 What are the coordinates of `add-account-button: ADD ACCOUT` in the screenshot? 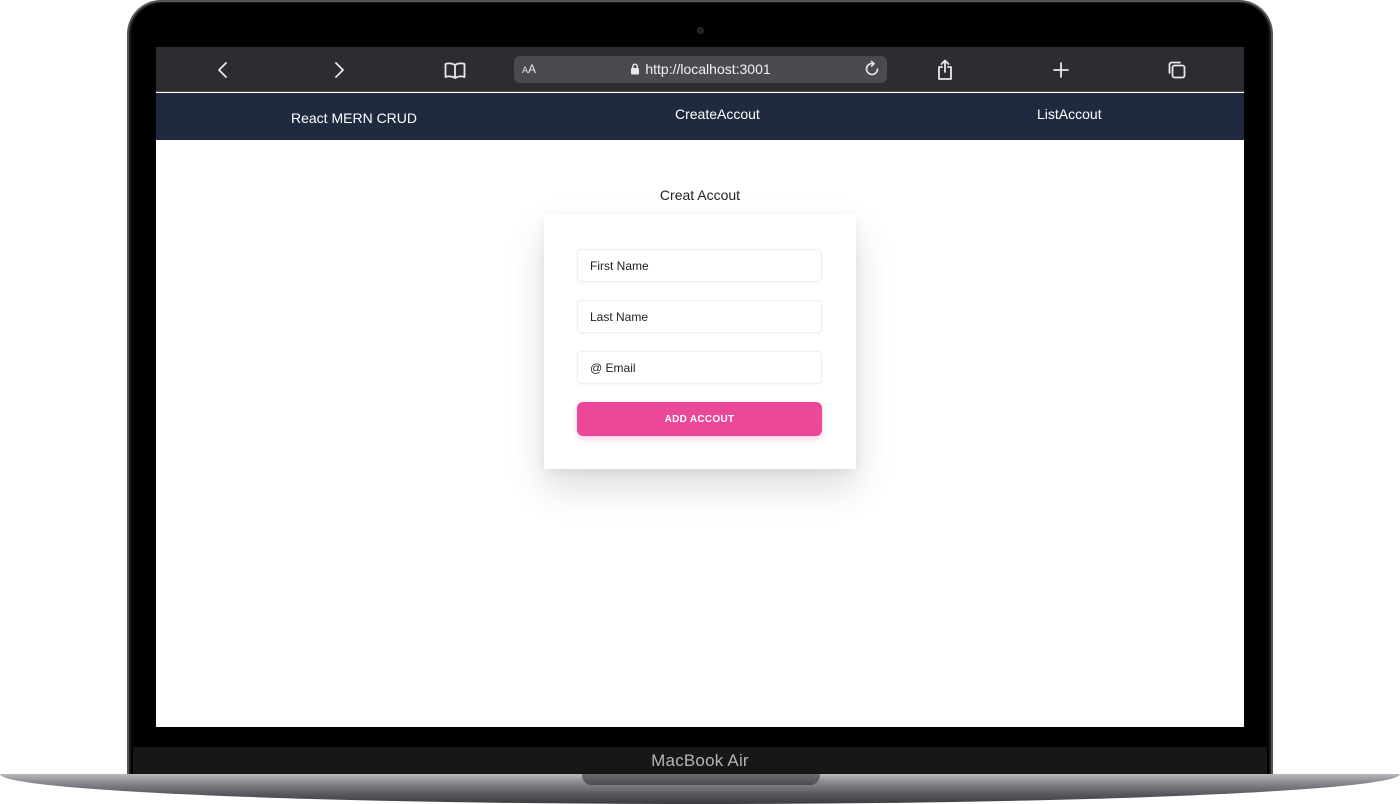 It's located at (699, 419).